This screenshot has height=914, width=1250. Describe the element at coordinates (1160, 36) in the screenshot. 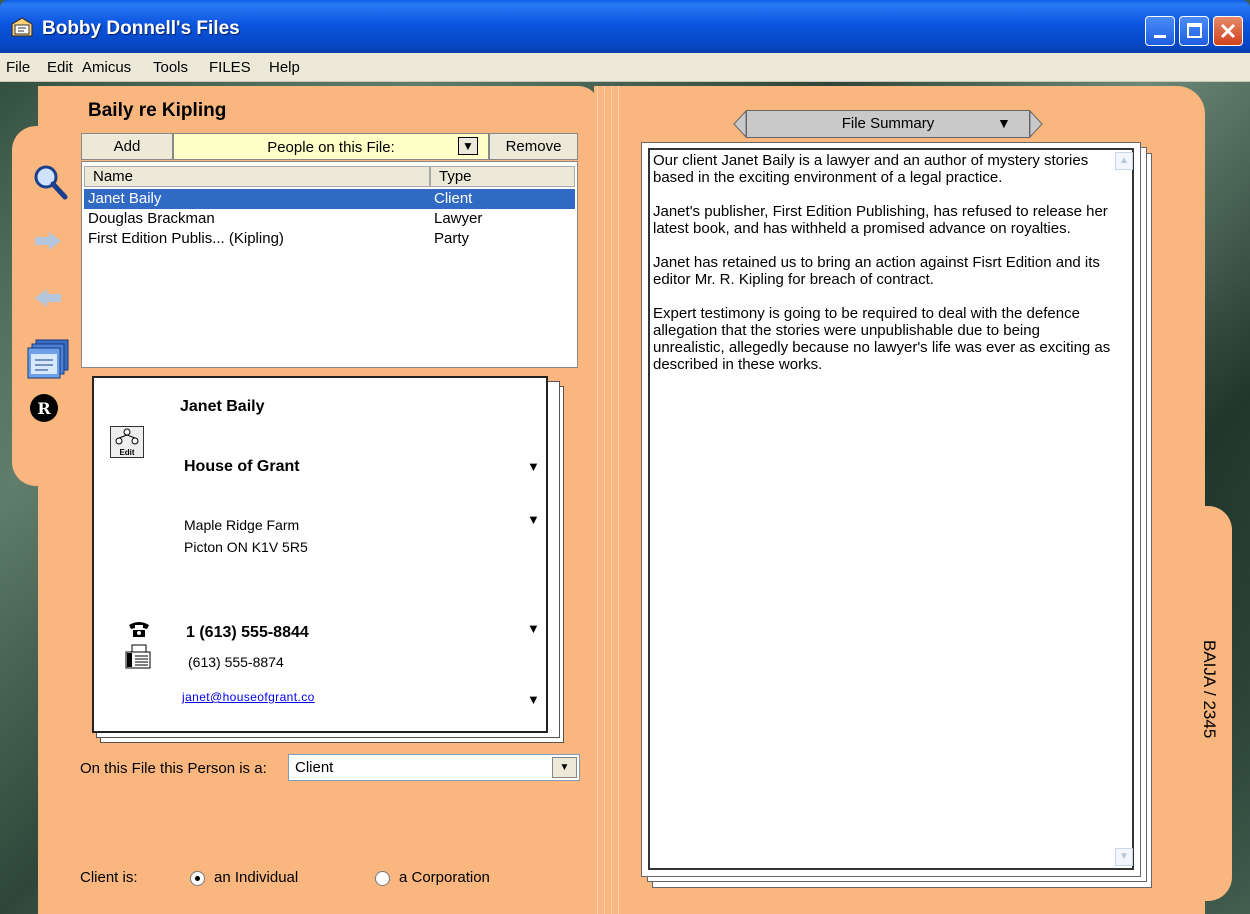

I see `minimize-icon` at that location.